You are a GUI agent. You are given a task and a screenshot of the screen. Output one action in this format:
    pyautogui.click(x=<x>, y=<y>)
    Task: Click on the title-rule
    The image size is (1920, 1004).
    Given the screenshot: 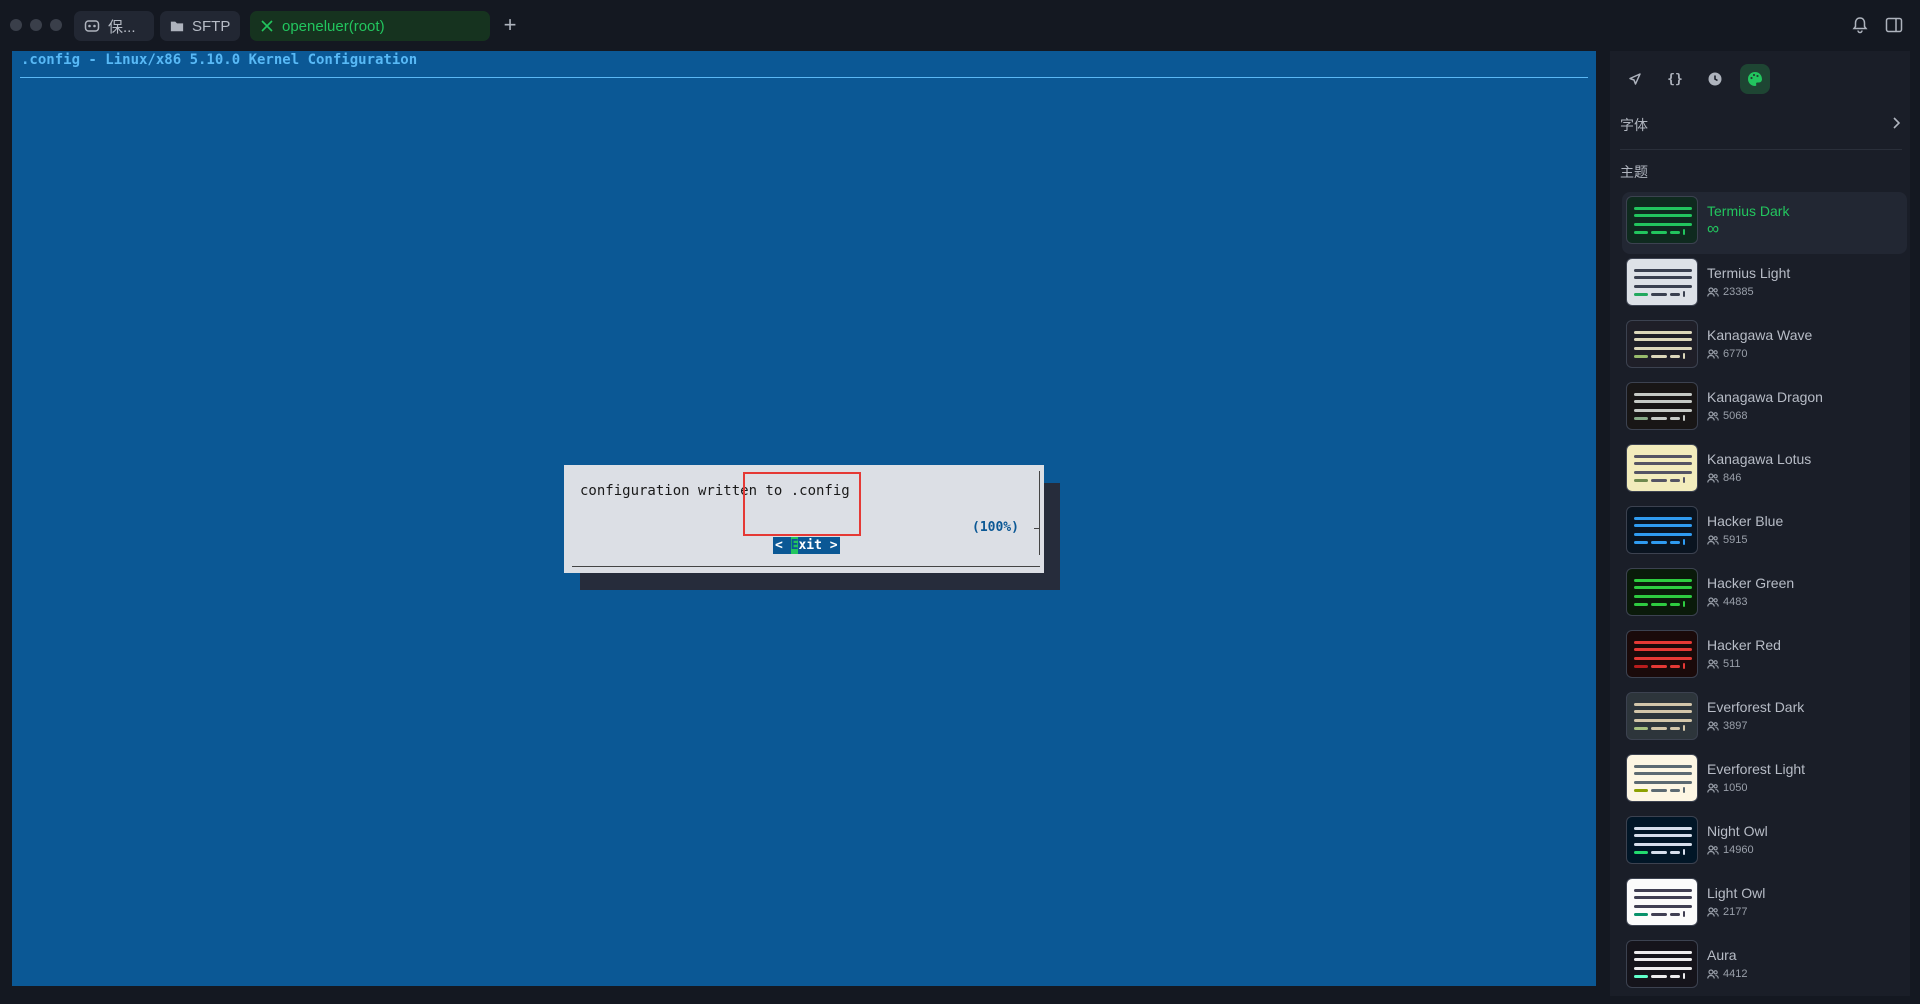 What is the action you would take?
    pyautogui.click(x=804, y=77)
    